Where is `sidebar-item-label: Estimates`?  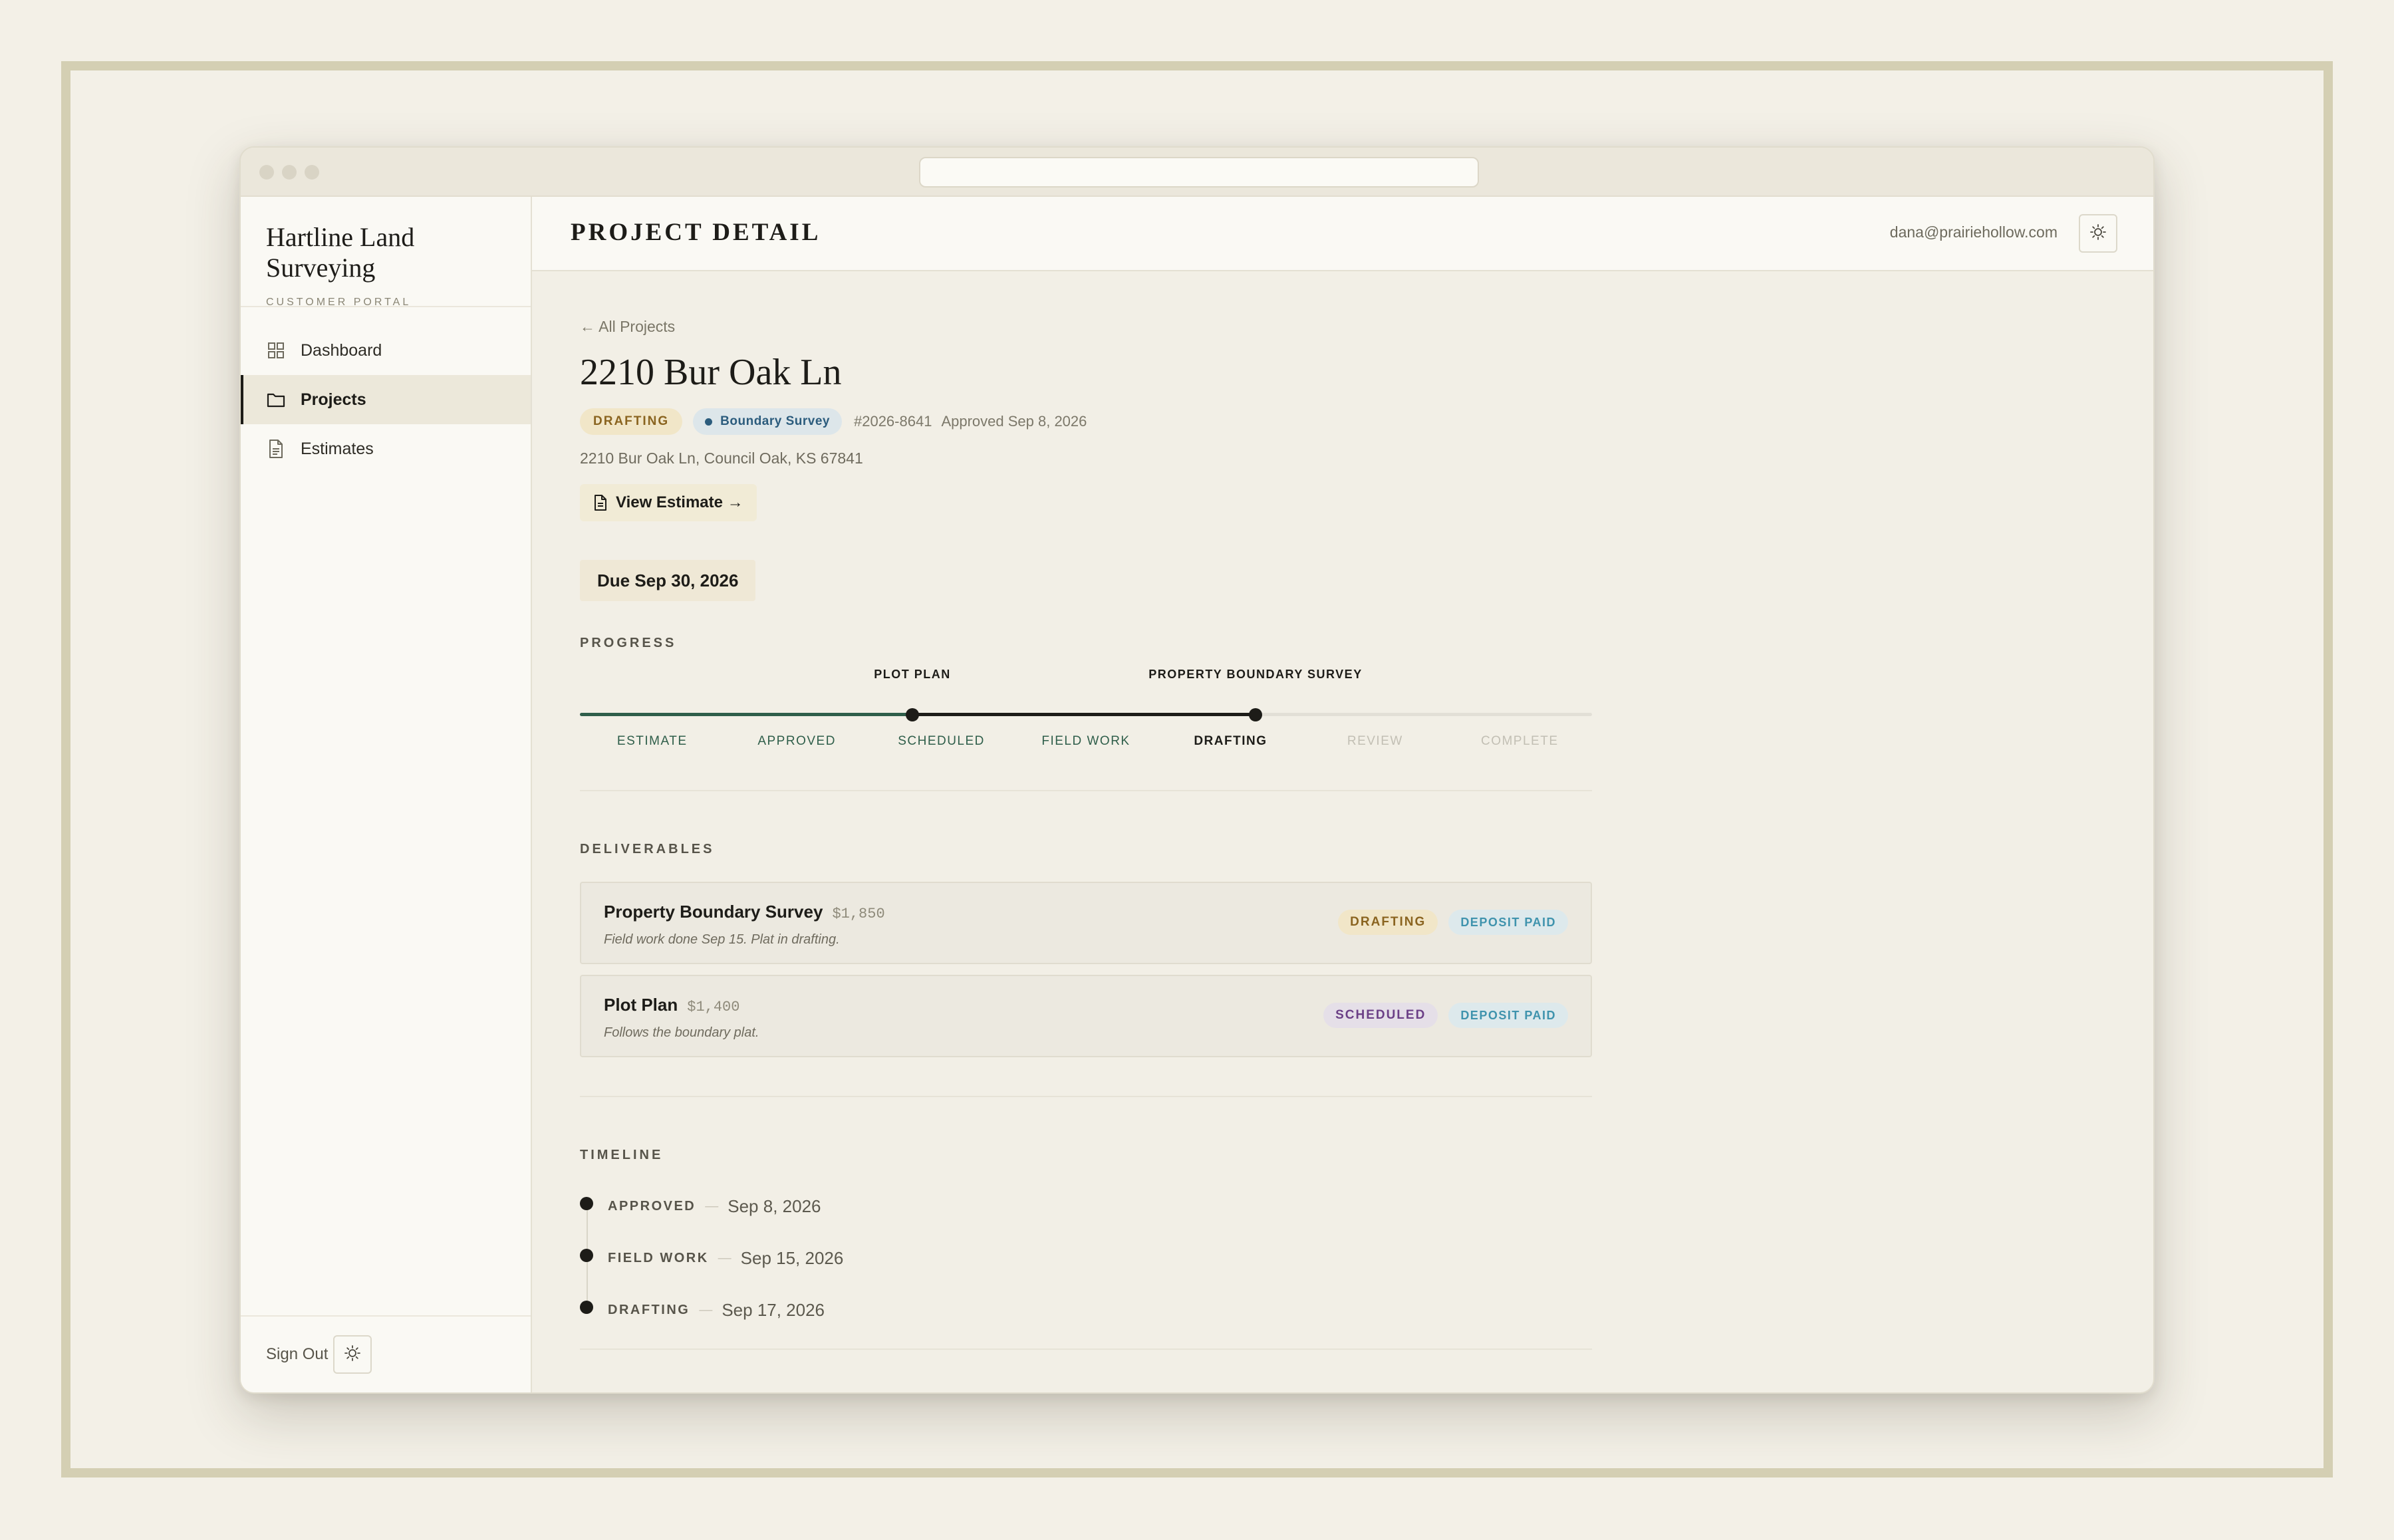
sidebar-item-label: Estimates is located at coordinates (337, 448).